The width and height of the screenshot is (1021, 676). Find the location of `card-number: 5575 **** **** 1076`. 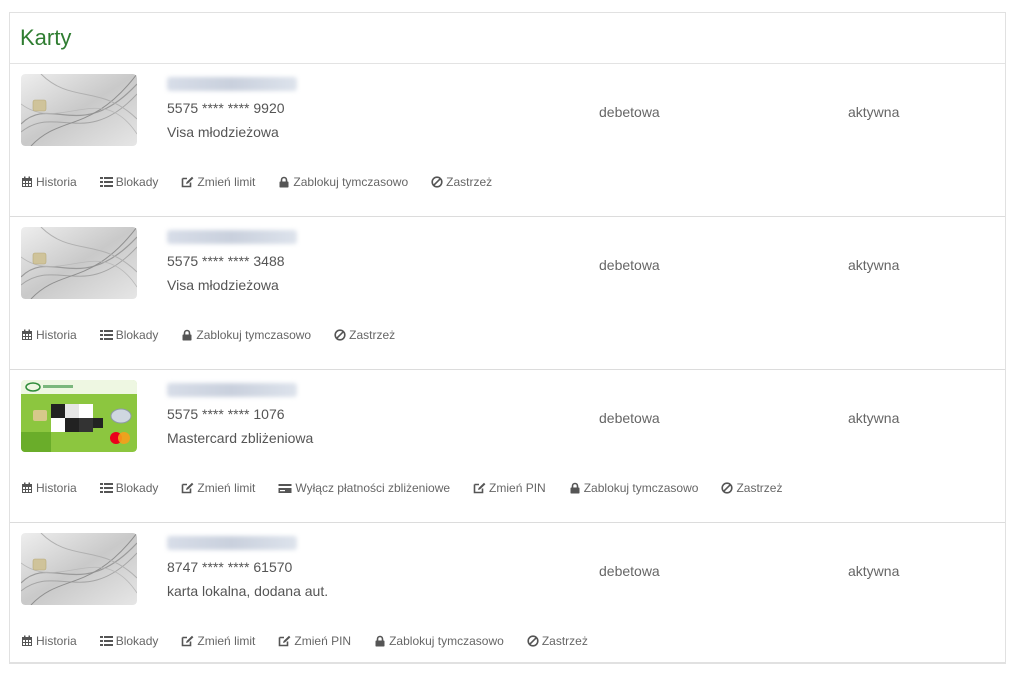

card-number: 5575 **** **** 1076 is located at coordinates (226, 414).